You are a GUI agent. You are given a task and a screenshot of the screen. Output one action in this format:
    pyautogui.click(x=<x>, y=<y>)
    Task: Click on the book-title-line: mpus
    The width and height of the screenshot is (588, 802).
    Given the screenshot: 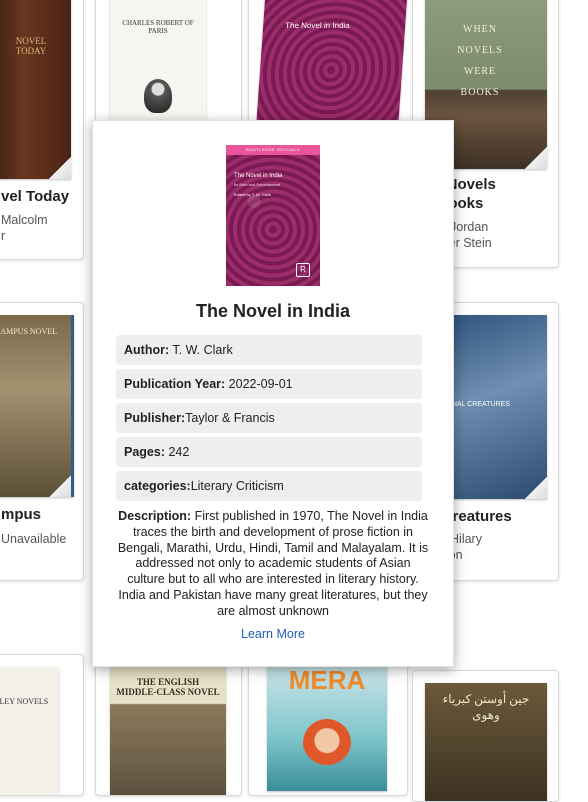 What is the action you would take?
    pyautogui.click(x=21, y=514)
    